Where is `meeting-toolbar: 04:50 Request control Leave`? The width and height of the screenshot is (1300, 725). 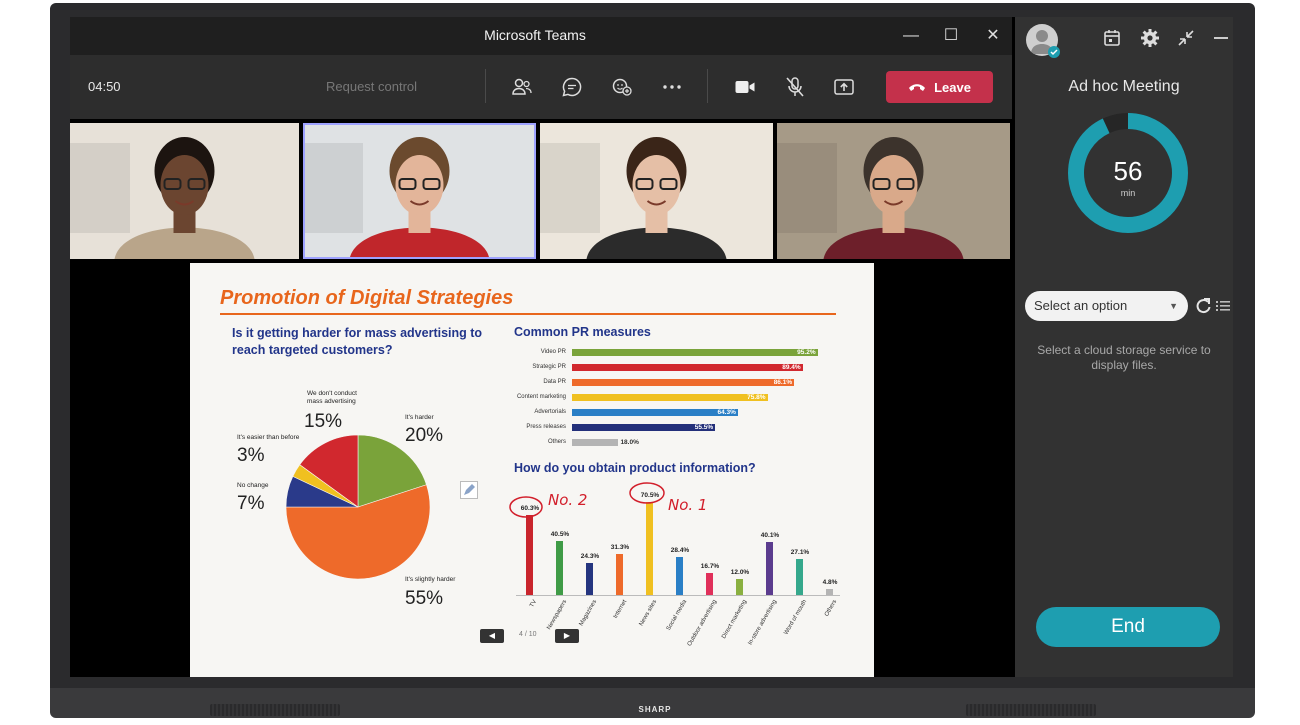 meeting-toolbar: 04:50 Request control Leave is located at coordinates (541, 87).